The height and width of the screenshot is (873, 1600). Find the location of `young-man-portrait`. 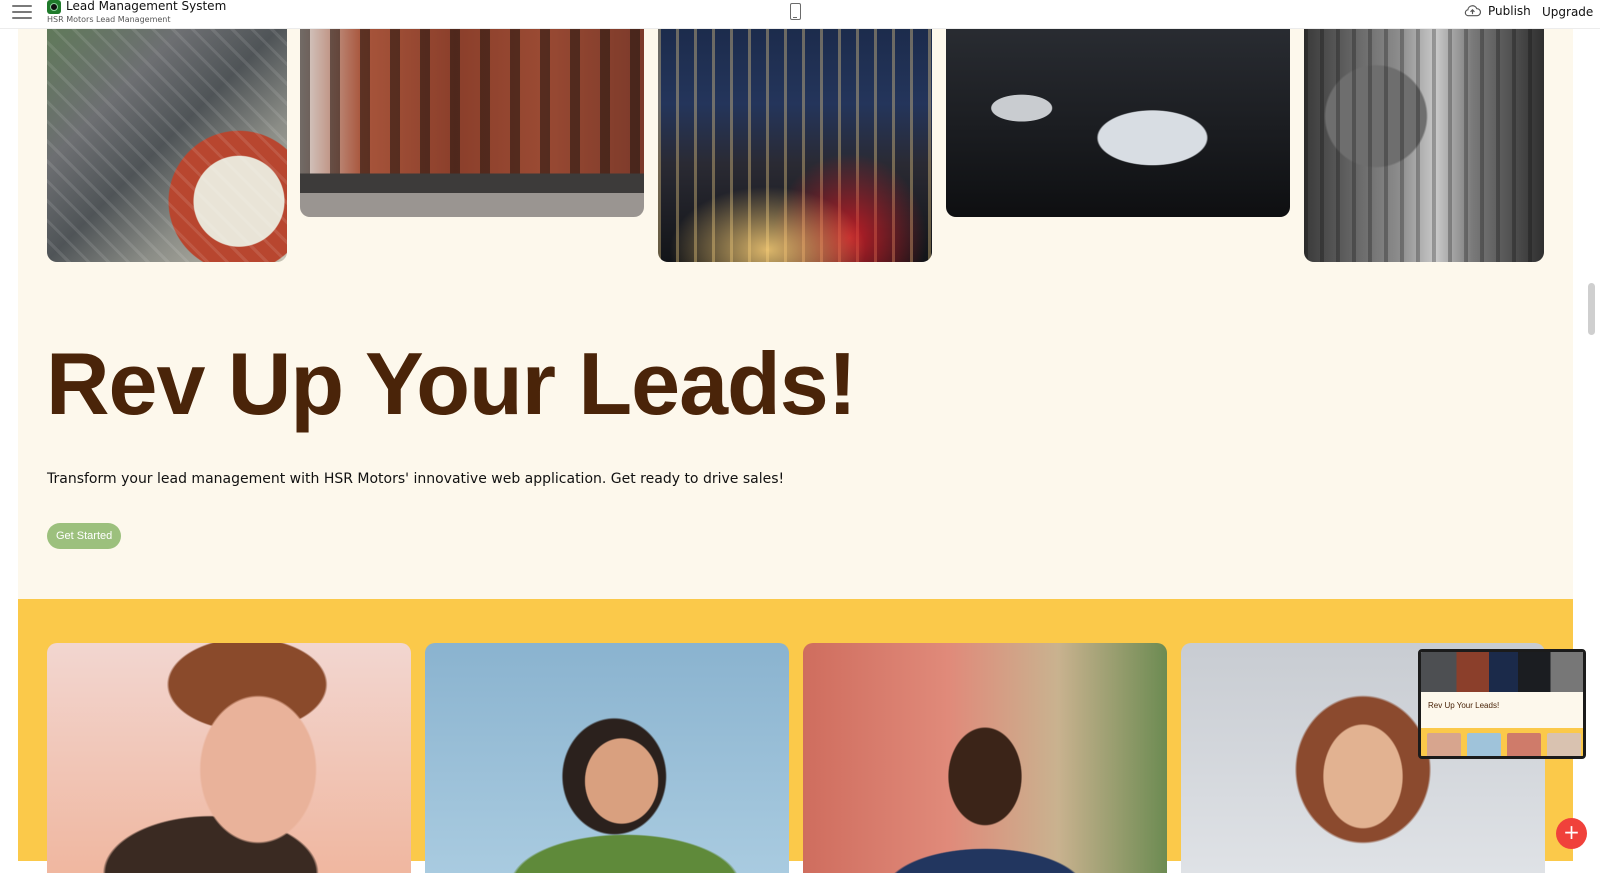

young-man-portrait is located at coordinates (229, 758).